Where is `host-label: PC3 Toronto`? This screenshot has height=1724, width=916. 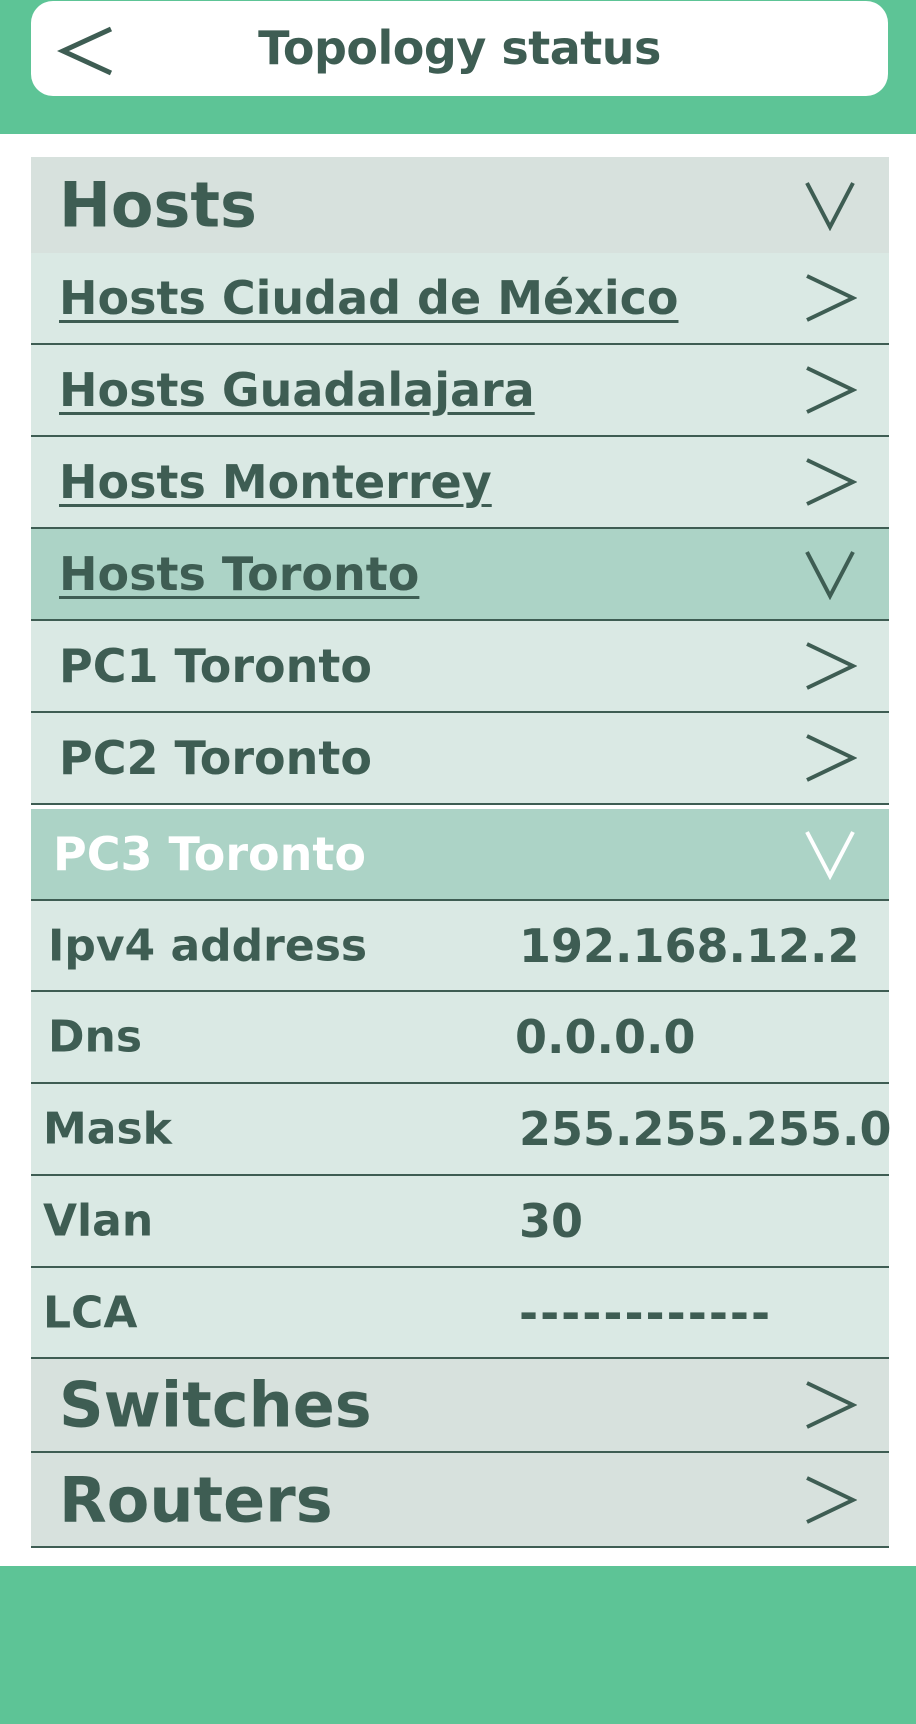
host-label: PC3 Toronto is located at coordinates (209, 854).